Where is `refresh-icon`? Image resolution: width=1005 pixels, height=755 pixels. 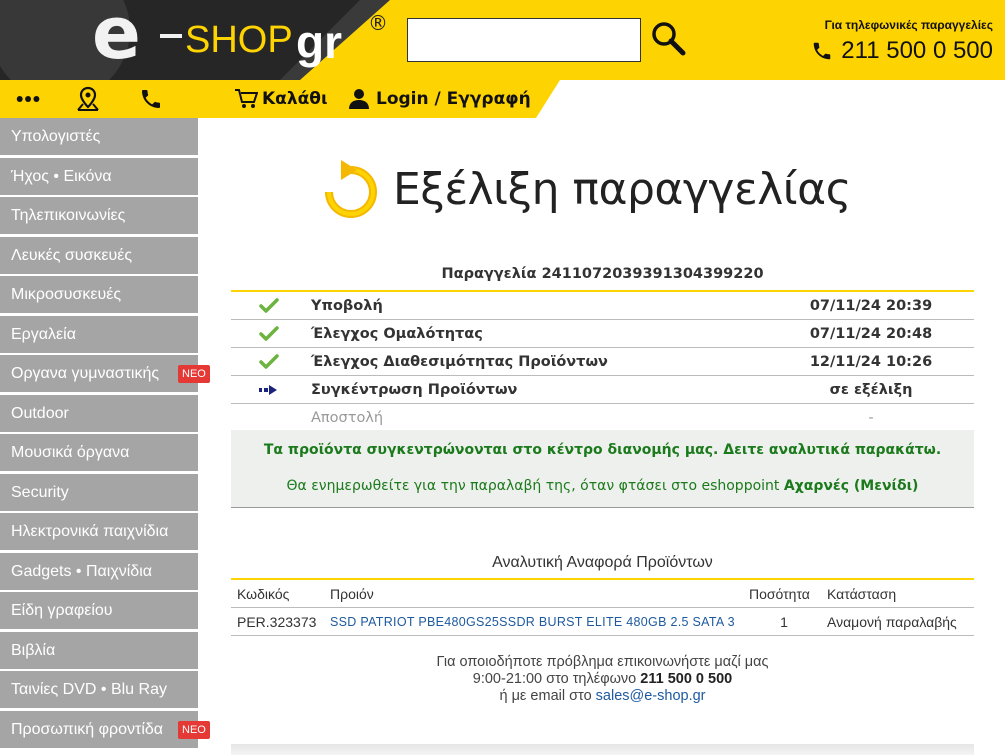
refresh-icon is located at coordinates (351, 189).